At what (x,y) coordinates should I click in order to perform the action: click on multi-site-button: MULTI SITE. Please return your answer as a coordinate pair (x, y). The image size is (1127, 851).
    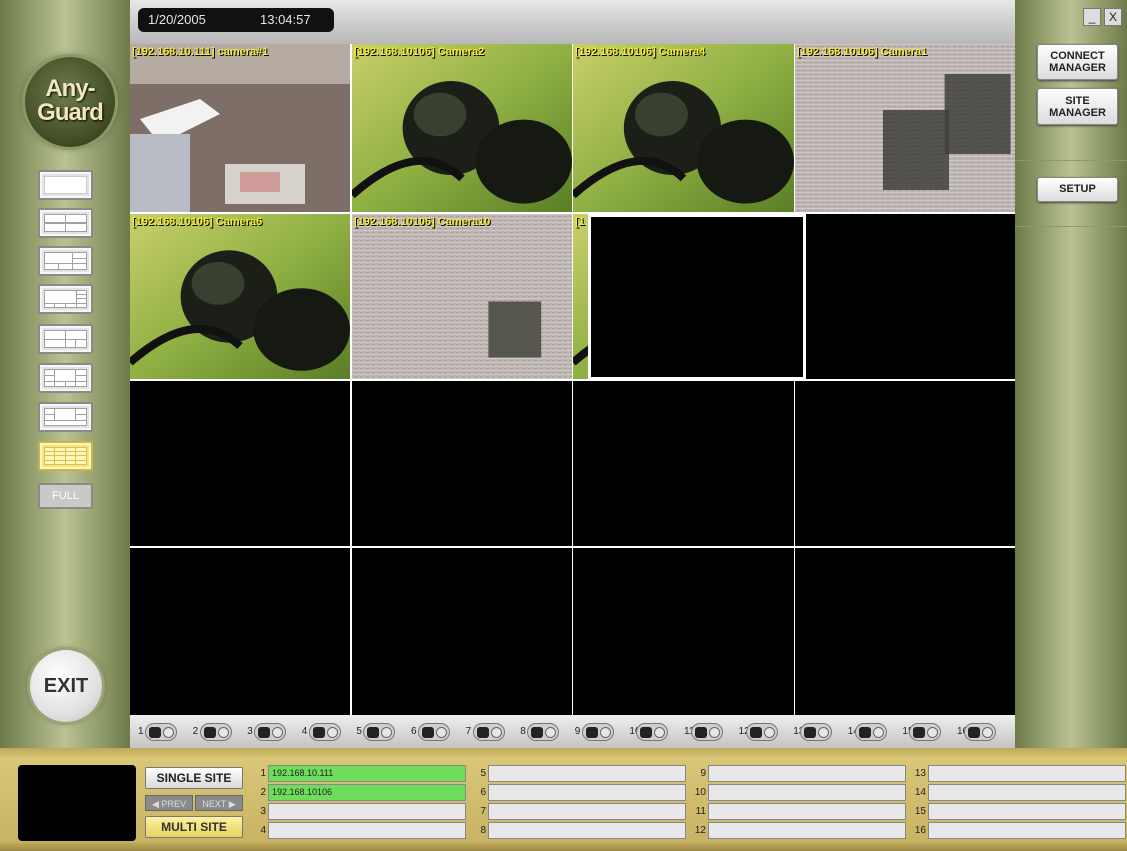
    Looking at the image, I should click on (194, 827).